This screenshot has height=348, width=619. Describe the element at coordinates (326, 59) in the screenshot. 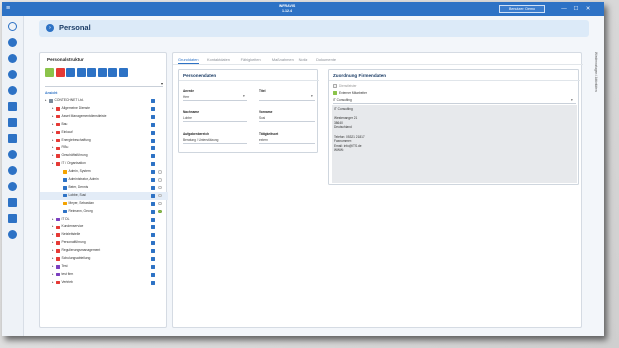

I see `tab-dokumente: Dokumente` at that location.